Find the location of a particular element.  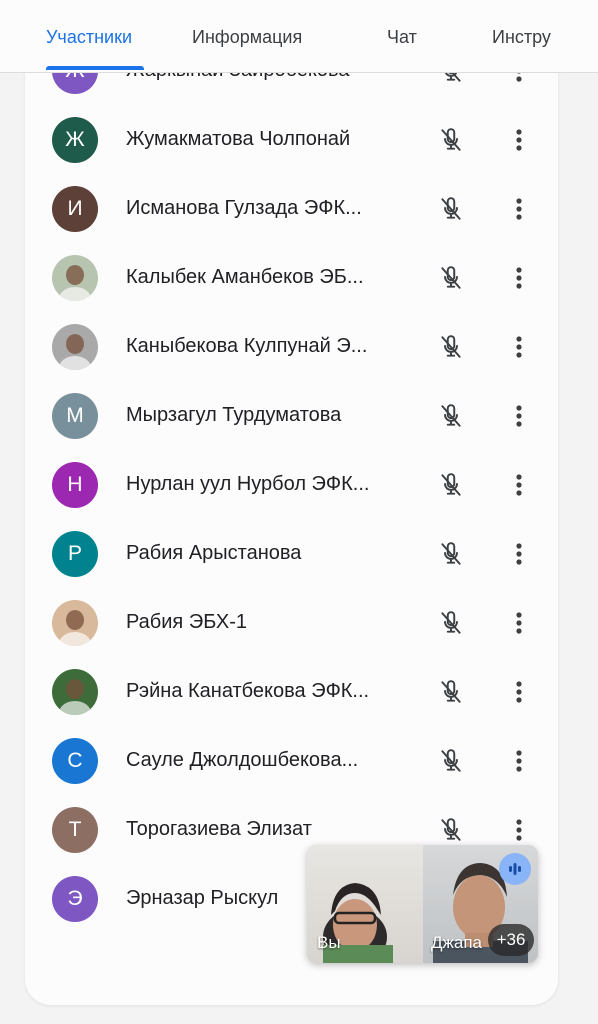

participant-row: Рабия ЭБХ-1 is located at coordinates (299, 623).